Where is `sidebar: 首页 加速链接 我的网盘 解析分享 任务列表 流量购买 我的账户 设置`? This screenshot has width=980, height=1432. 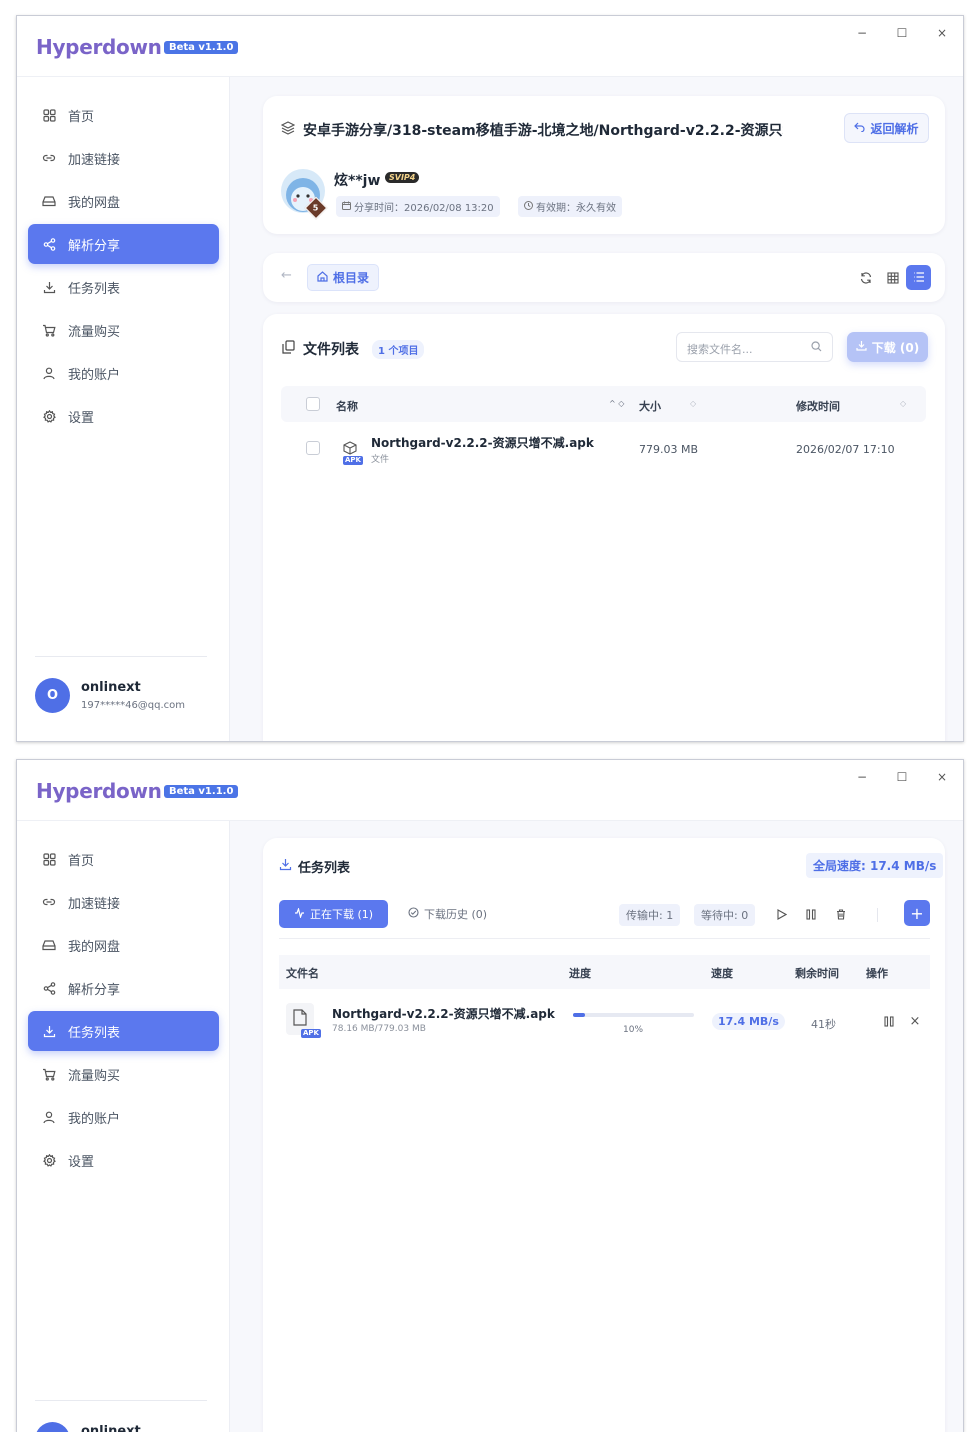
sidebar: 首页 加速链接 我的网盘 解析分享 任务列表 流量购买 我的账户 设置 is located at coordinates (123, 1126).